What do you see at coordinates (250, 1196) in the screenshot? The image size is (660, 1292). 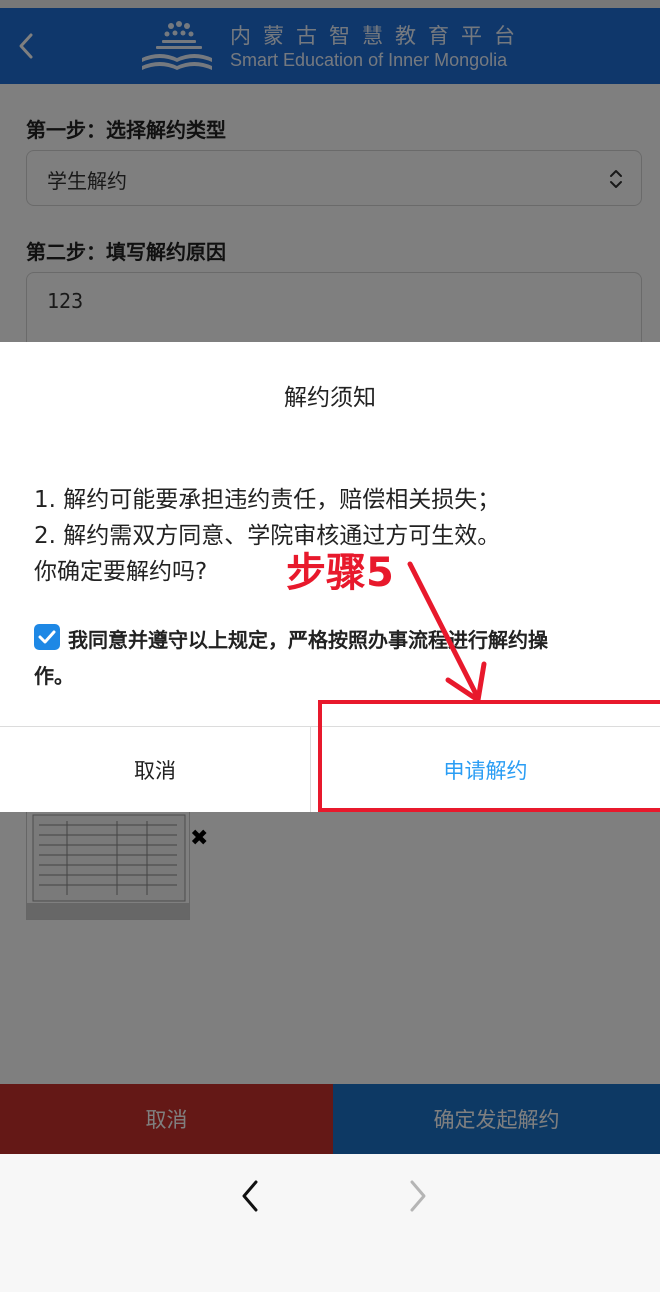 I see `browser-back-icon` at bounding box center [250, 1196].